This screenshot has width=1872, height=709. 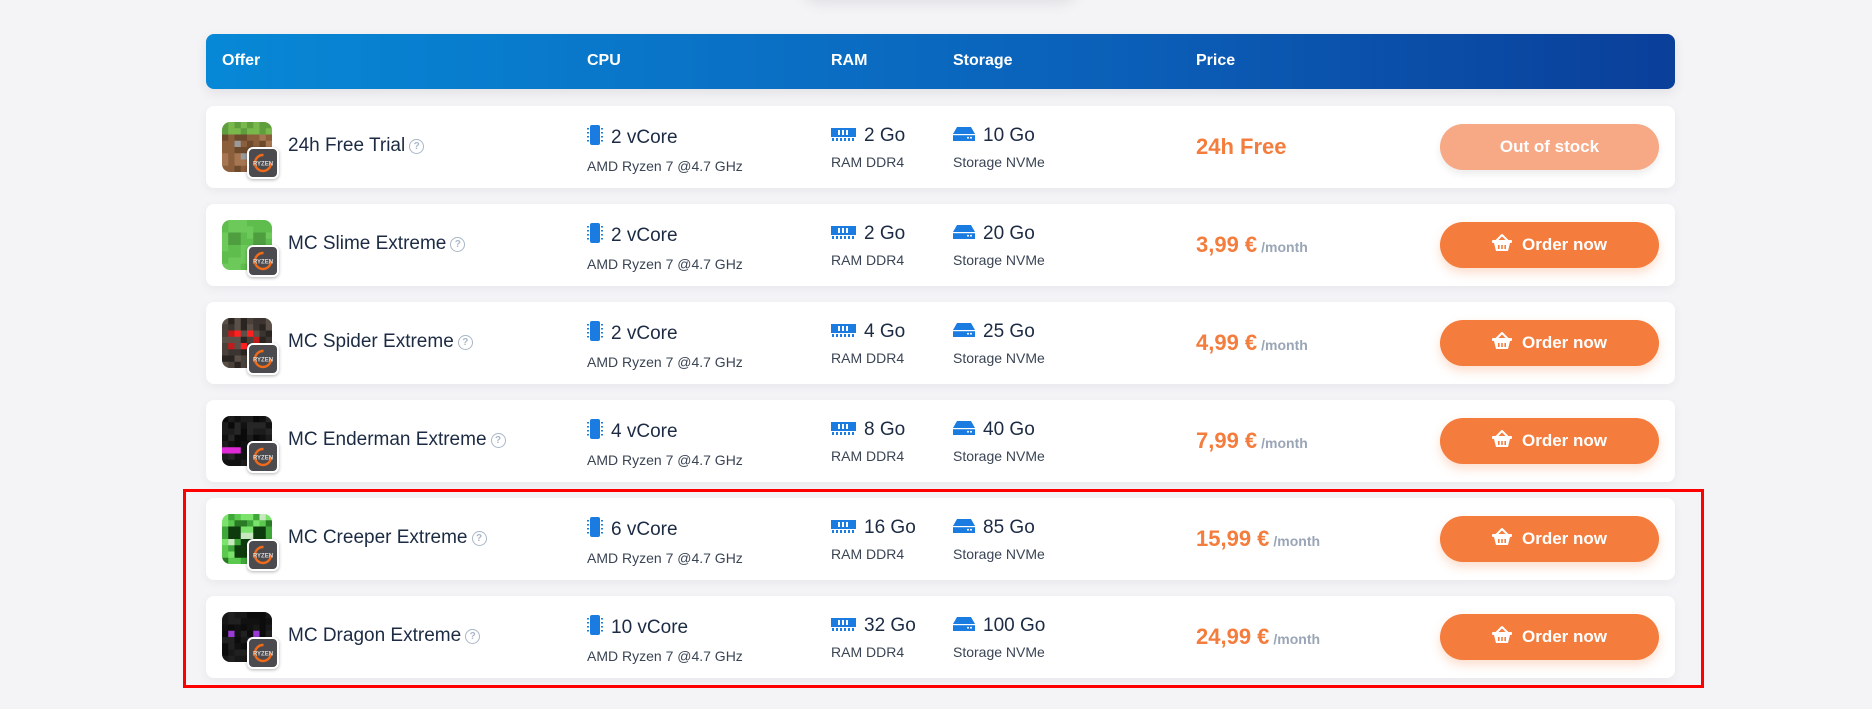 What do you see at coordinates (241, 60) in the screenshot?
I see `column-header-offer: Offer` at bounding box center [241, 60].